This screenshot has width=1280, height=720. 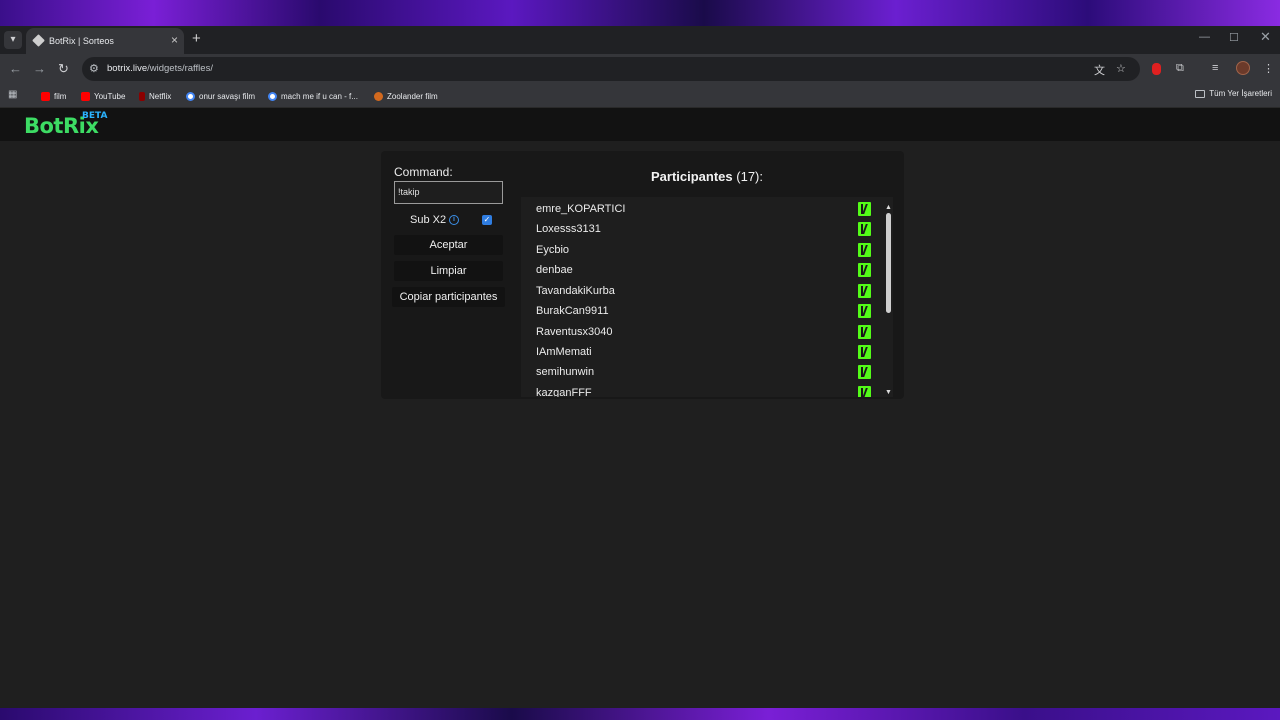 I want to click on maximize-icon: ☐, so click(x=1234, y=37).